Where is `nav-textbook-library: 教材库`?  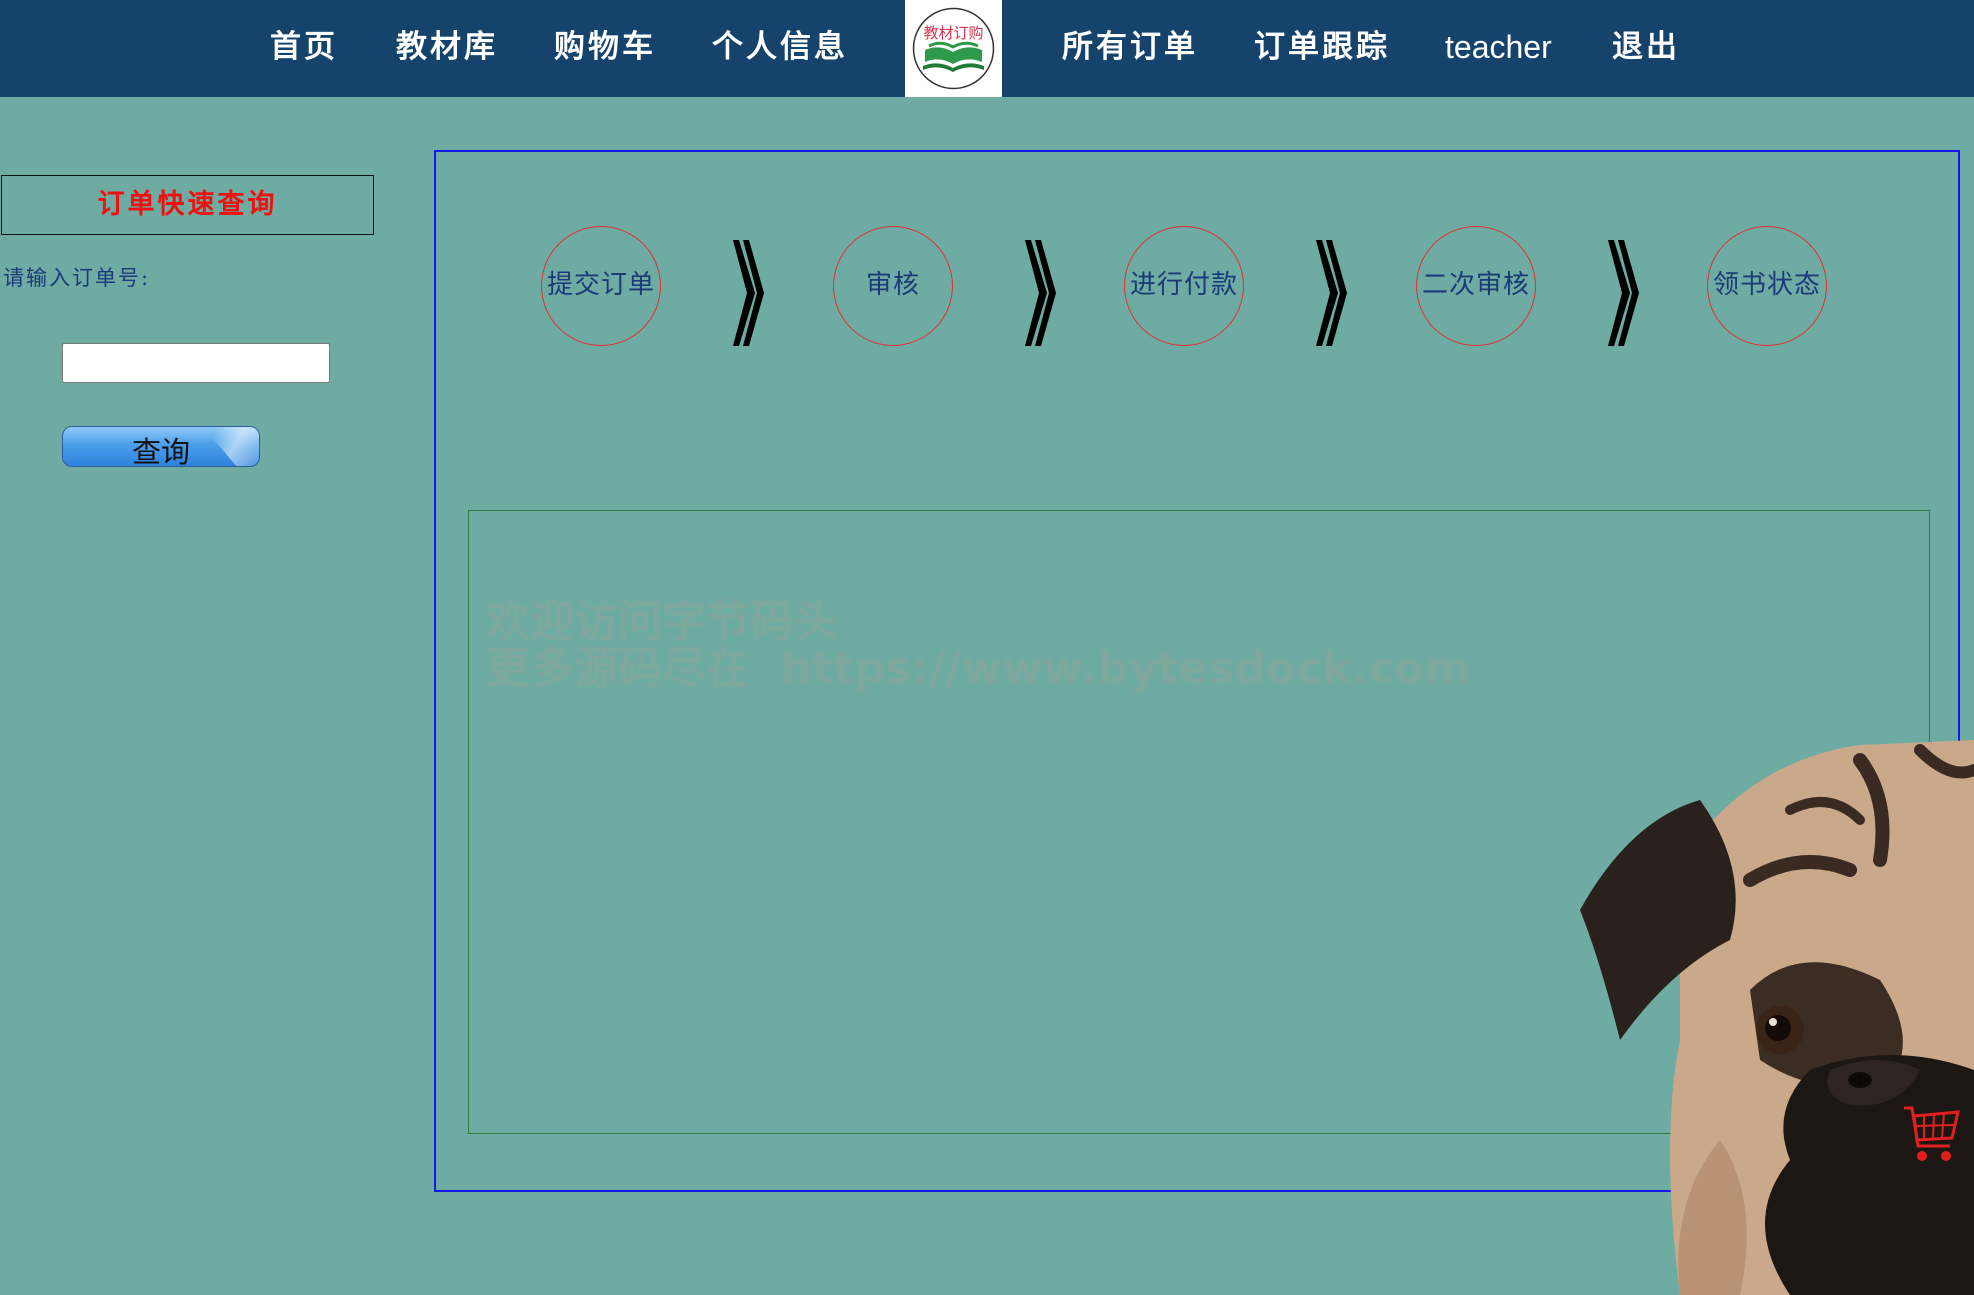 nav-textbook-library: 教材库 is located at coordinates (447, 47).